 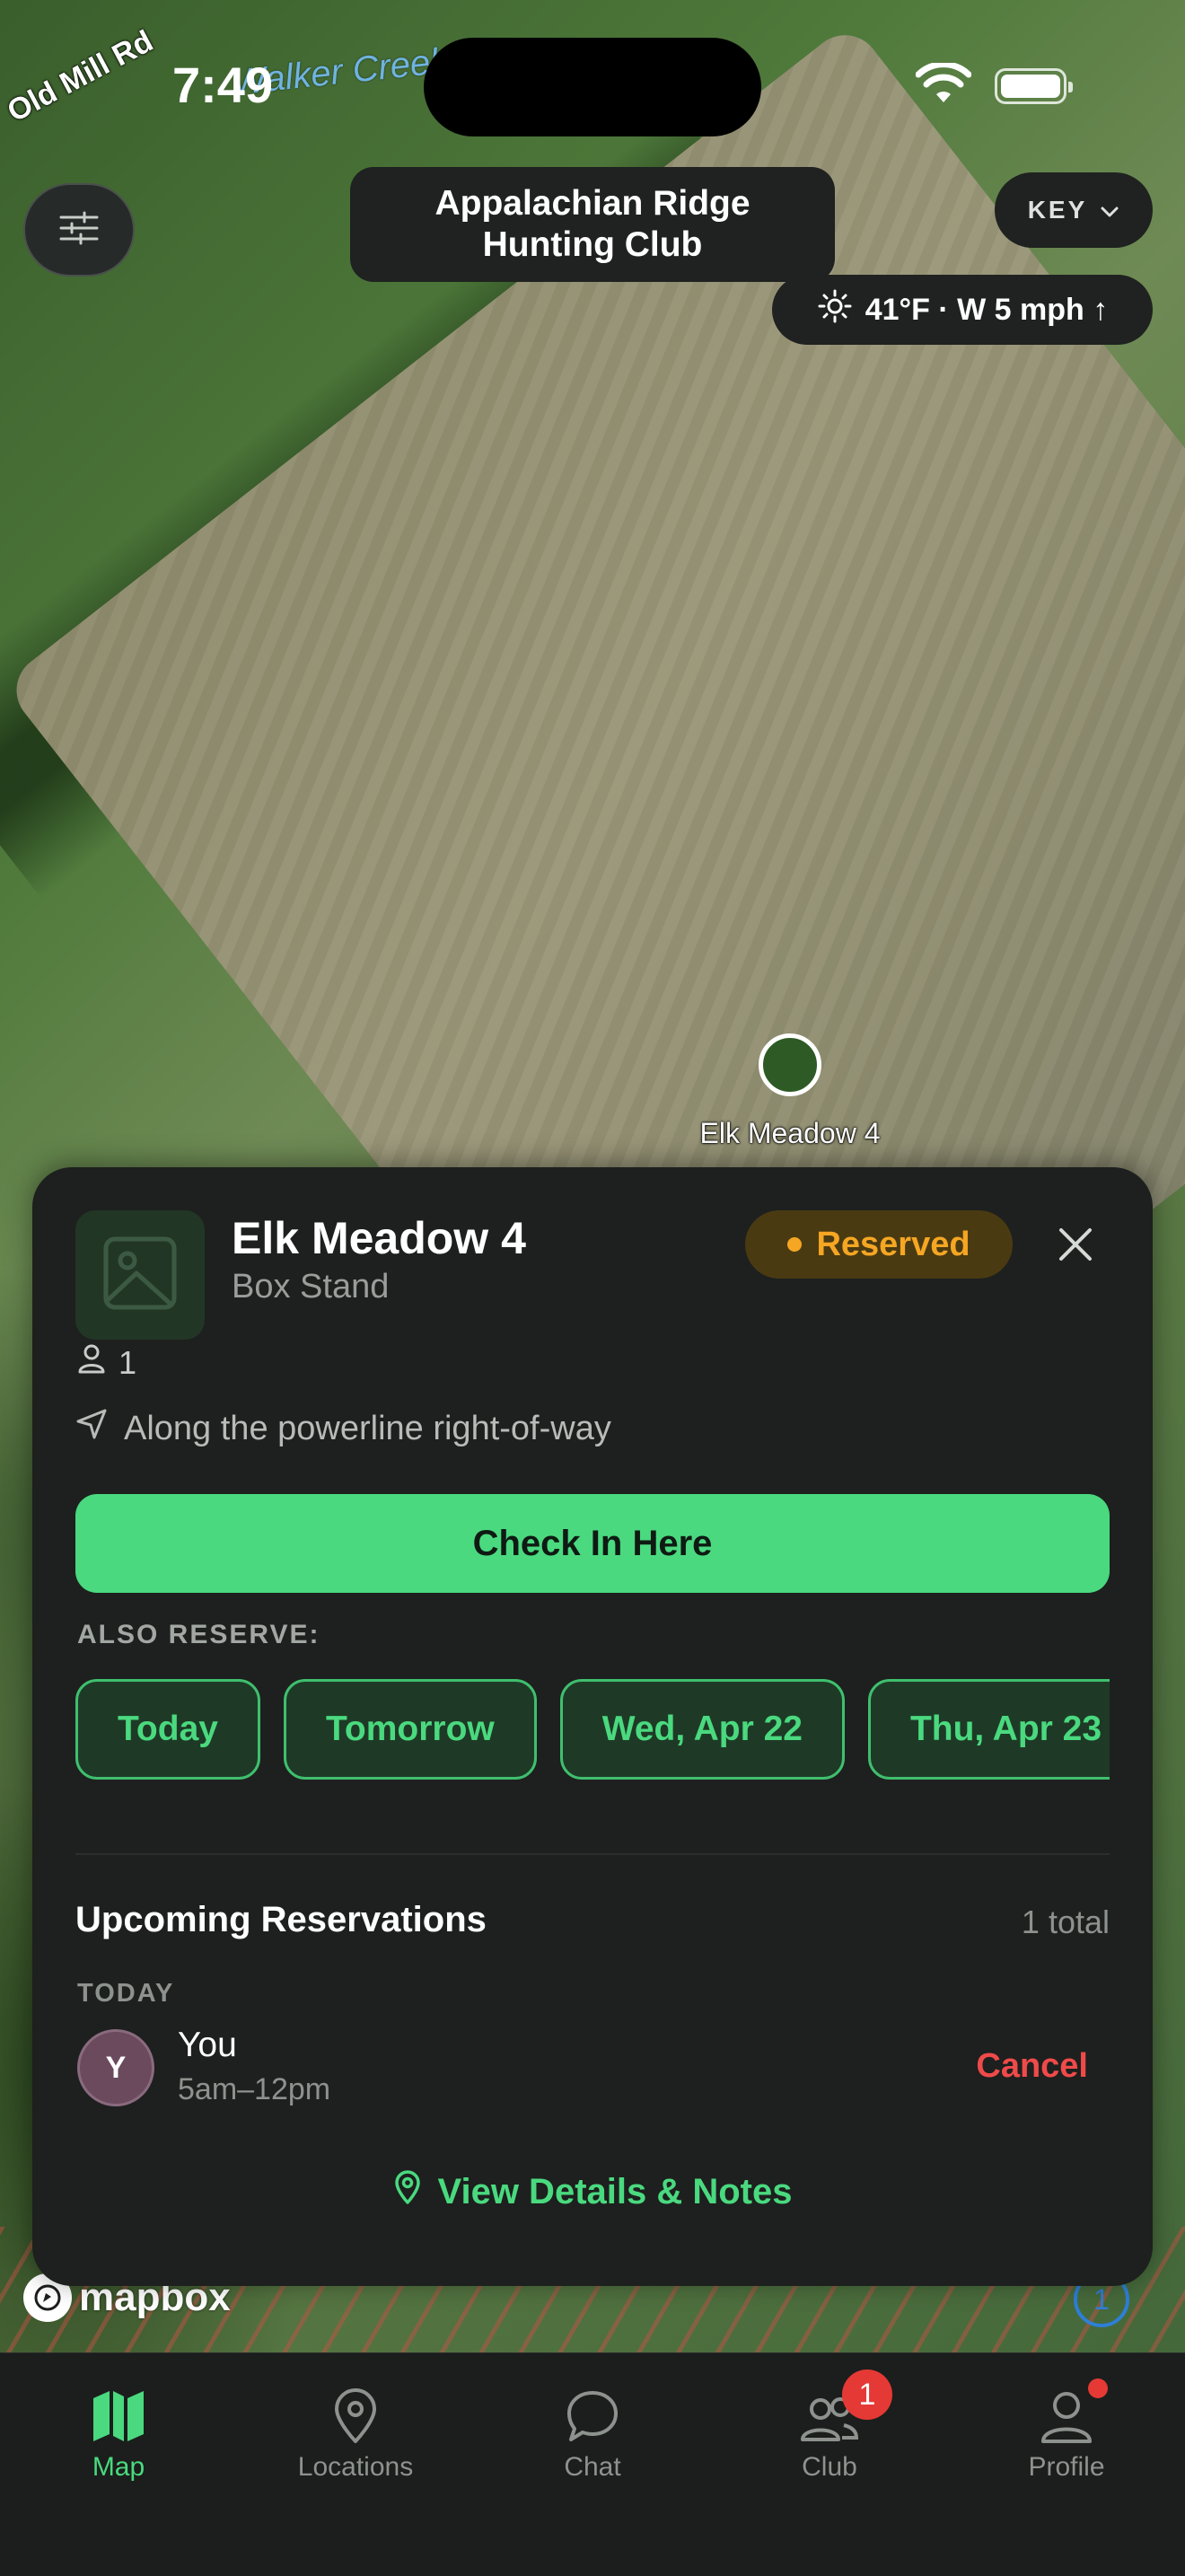 What do you see at coordinates (311, 1287) in the screenshot?
I see `stand-type: Box Stand` at bounding box center [311, 1287].